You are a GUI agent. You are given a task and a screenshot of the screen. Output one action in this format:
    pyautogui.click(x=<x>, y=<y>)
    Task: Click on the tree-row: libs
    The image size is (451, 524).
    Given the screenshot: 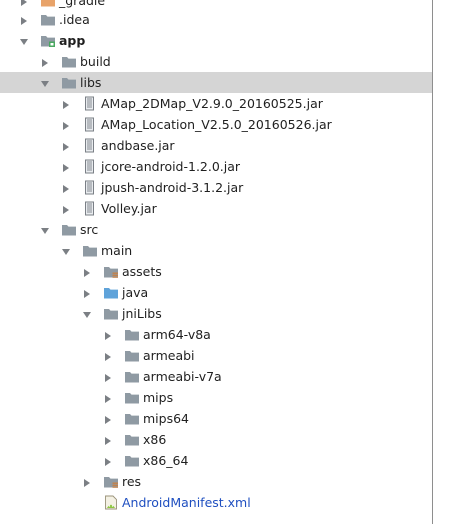 What is the action you would take?
    pyautogui.click(x=216, y=82)
    